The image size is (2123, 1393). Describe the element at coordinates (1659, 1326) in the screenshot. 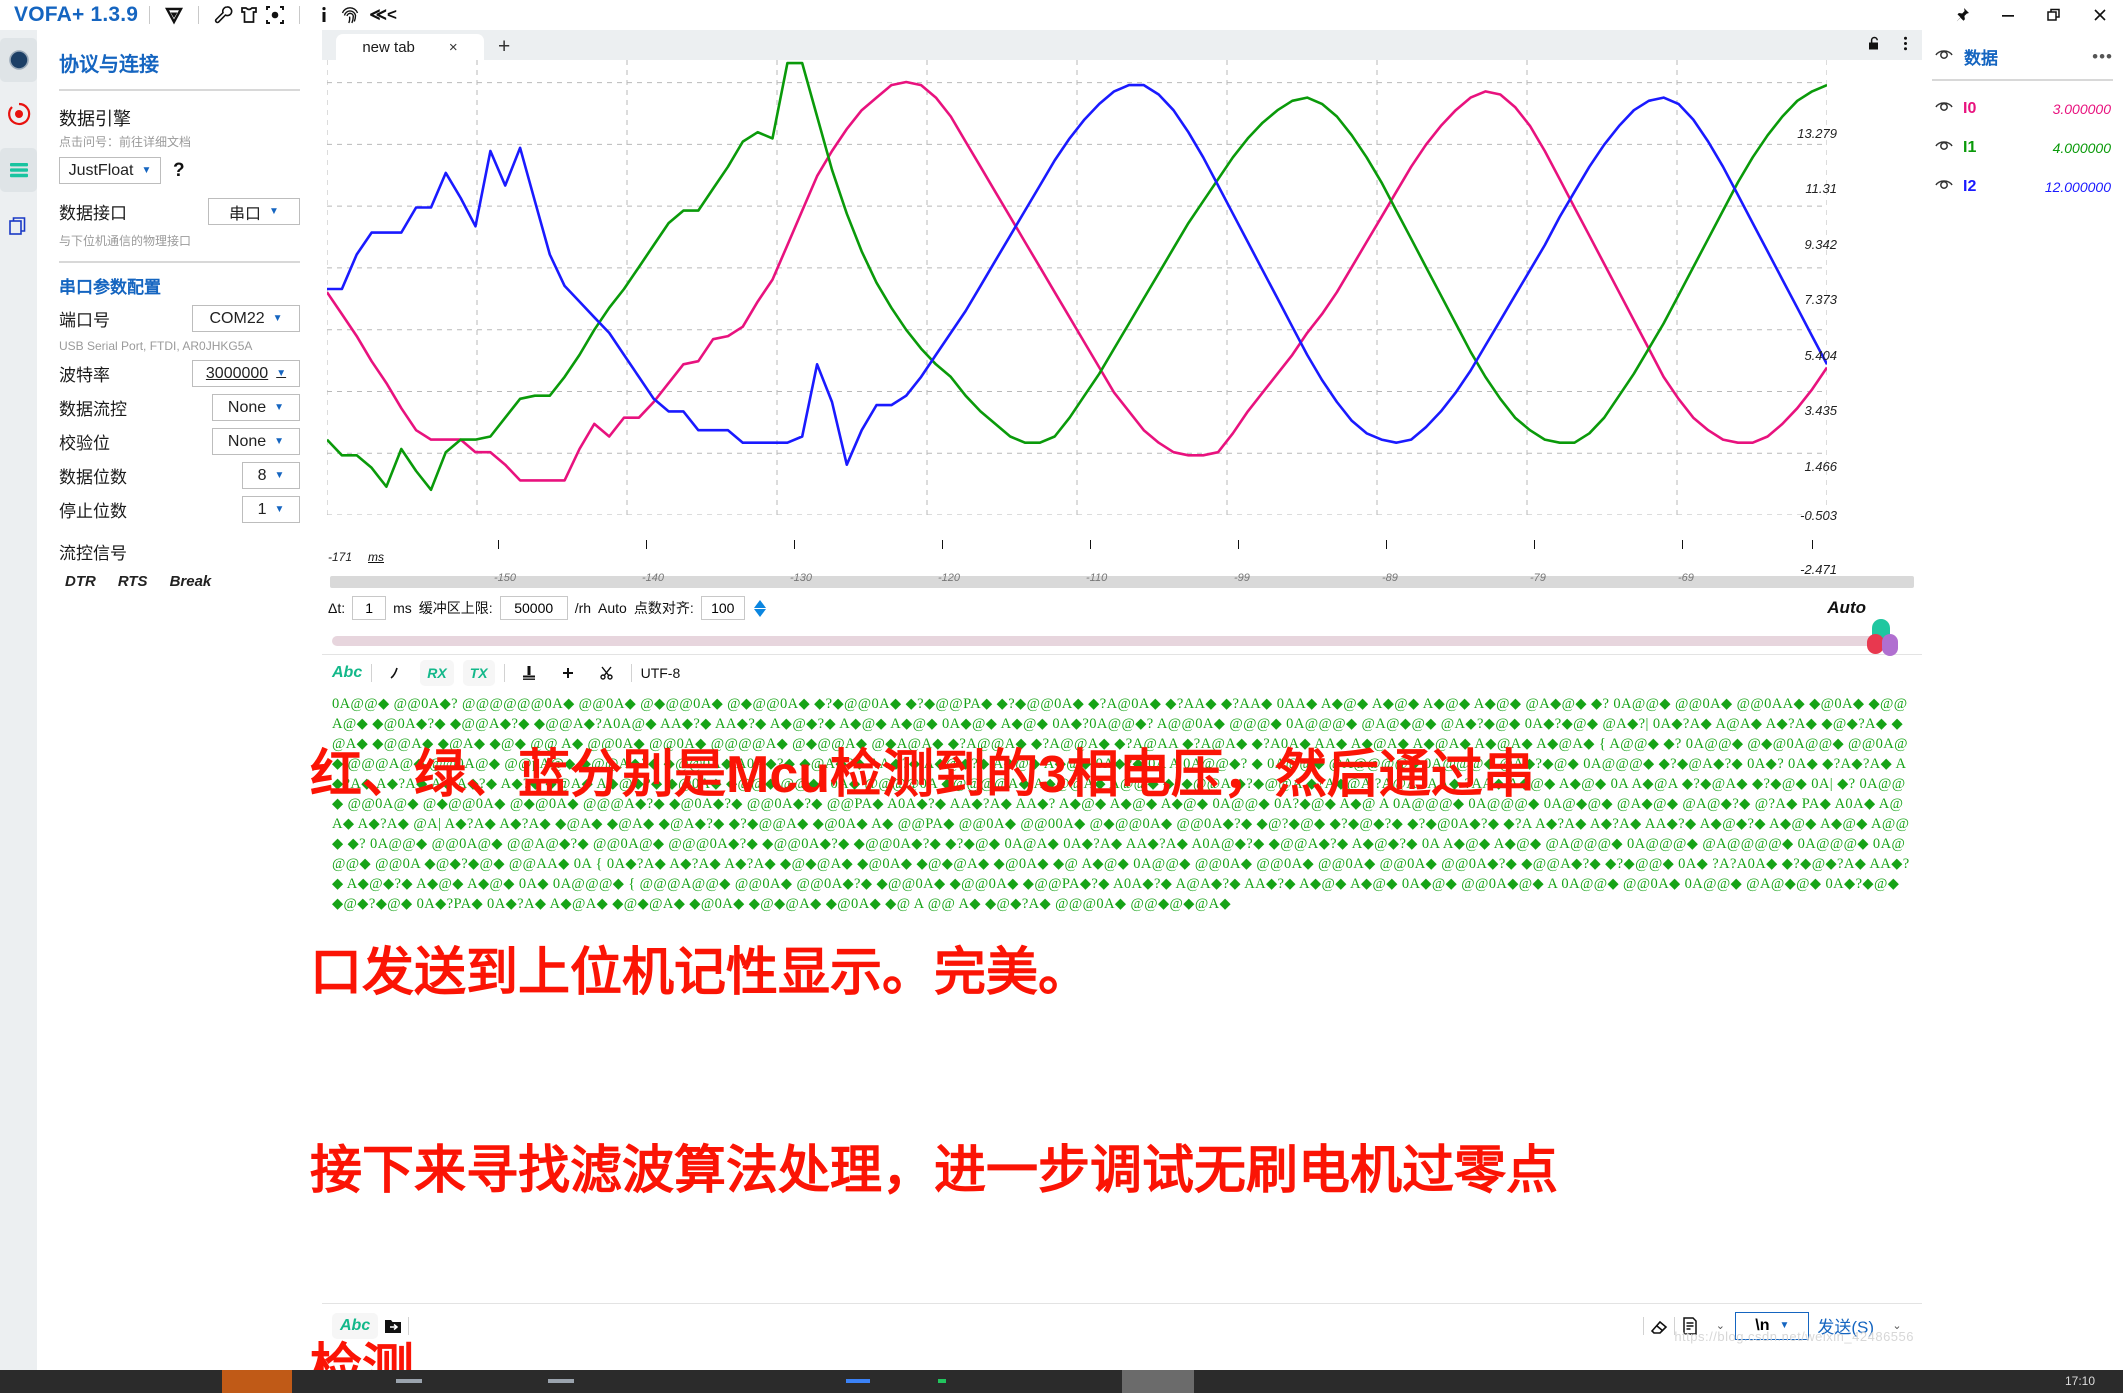

I see `eraser-icon` at that location.